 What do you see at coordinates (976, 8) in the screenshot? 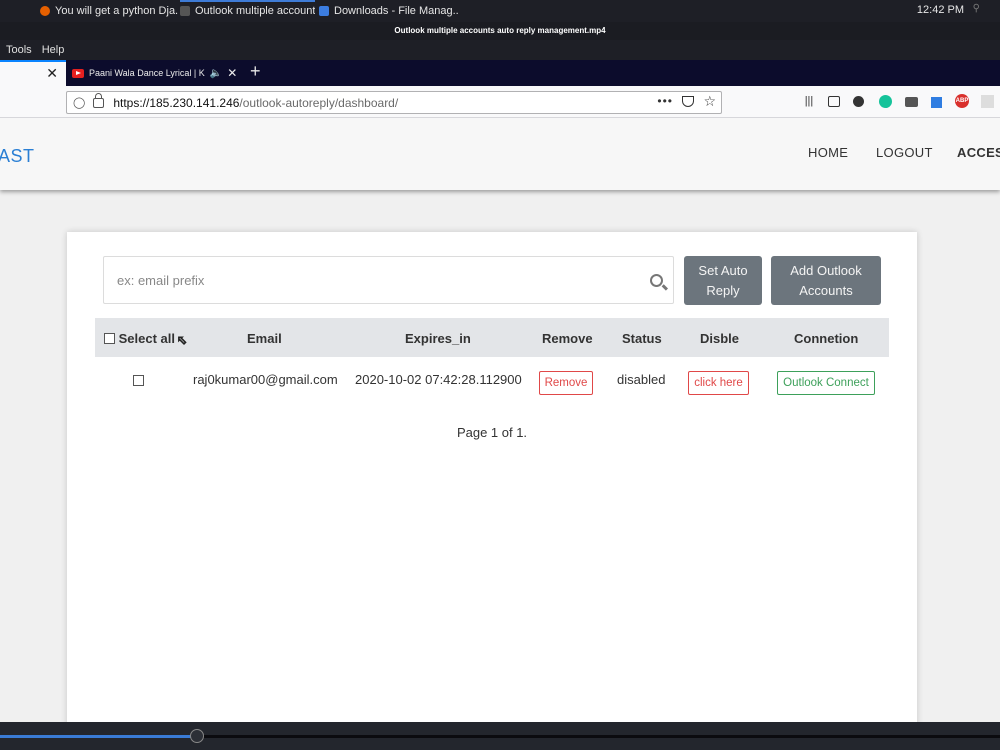
I see `location-pin-icon: ⚲` at bounding box center [976, 8].